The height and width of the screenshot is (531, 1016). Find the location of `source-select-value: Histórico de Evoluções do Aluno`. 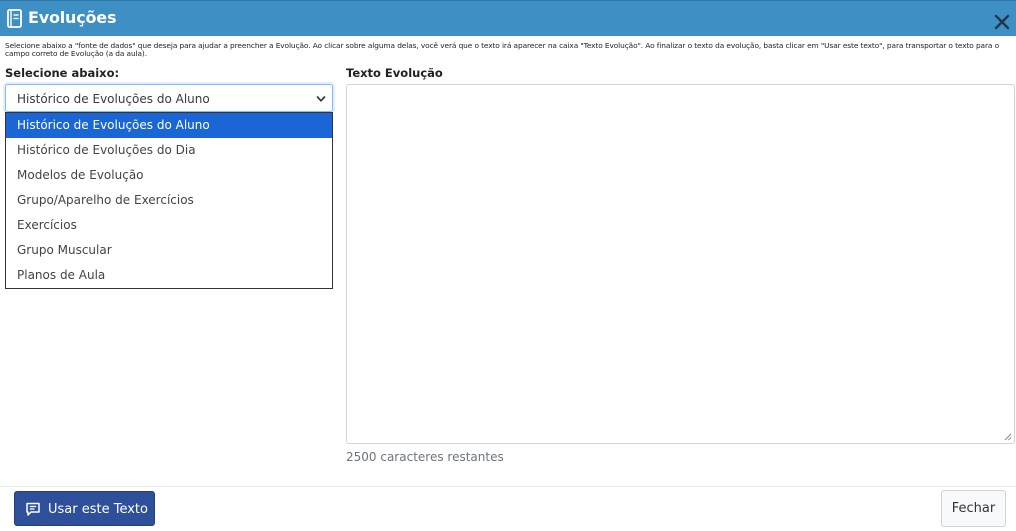

source-select-value: Histórico de Evoluções do Aluno is located at coordinates (113, 99).